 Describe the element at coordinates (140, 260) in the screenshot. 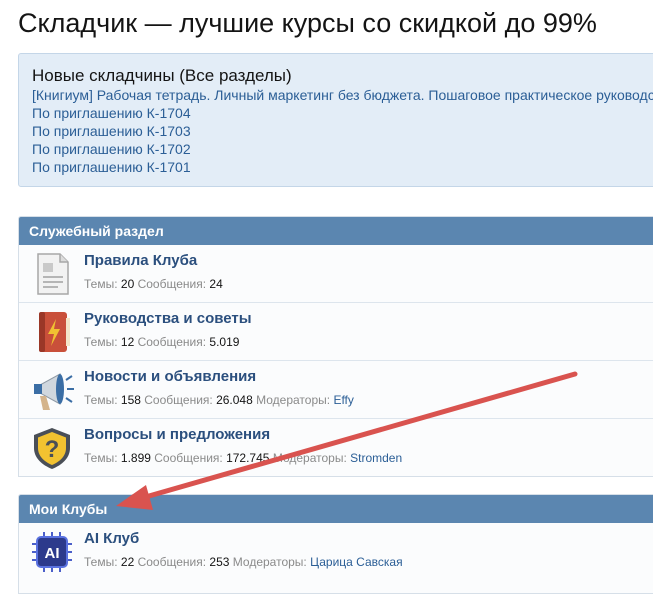

I see `node-title: Правила Клуба` at that location.